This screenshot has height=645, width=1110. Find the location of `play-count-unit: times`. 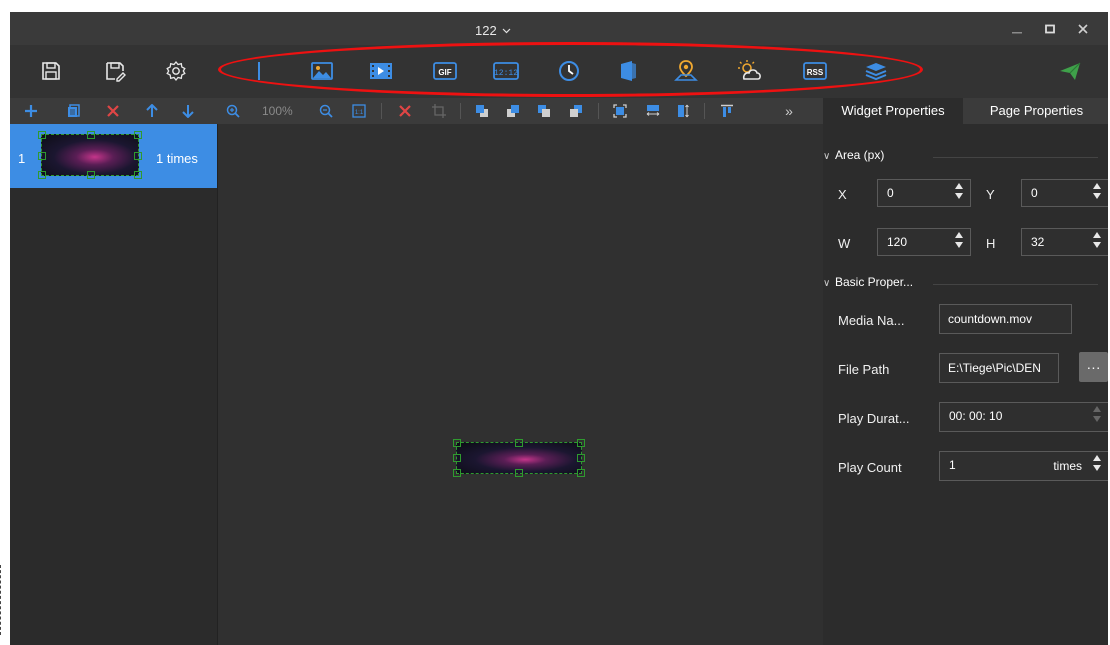

play-count-unit: times is located at coordinates (1067, 466).